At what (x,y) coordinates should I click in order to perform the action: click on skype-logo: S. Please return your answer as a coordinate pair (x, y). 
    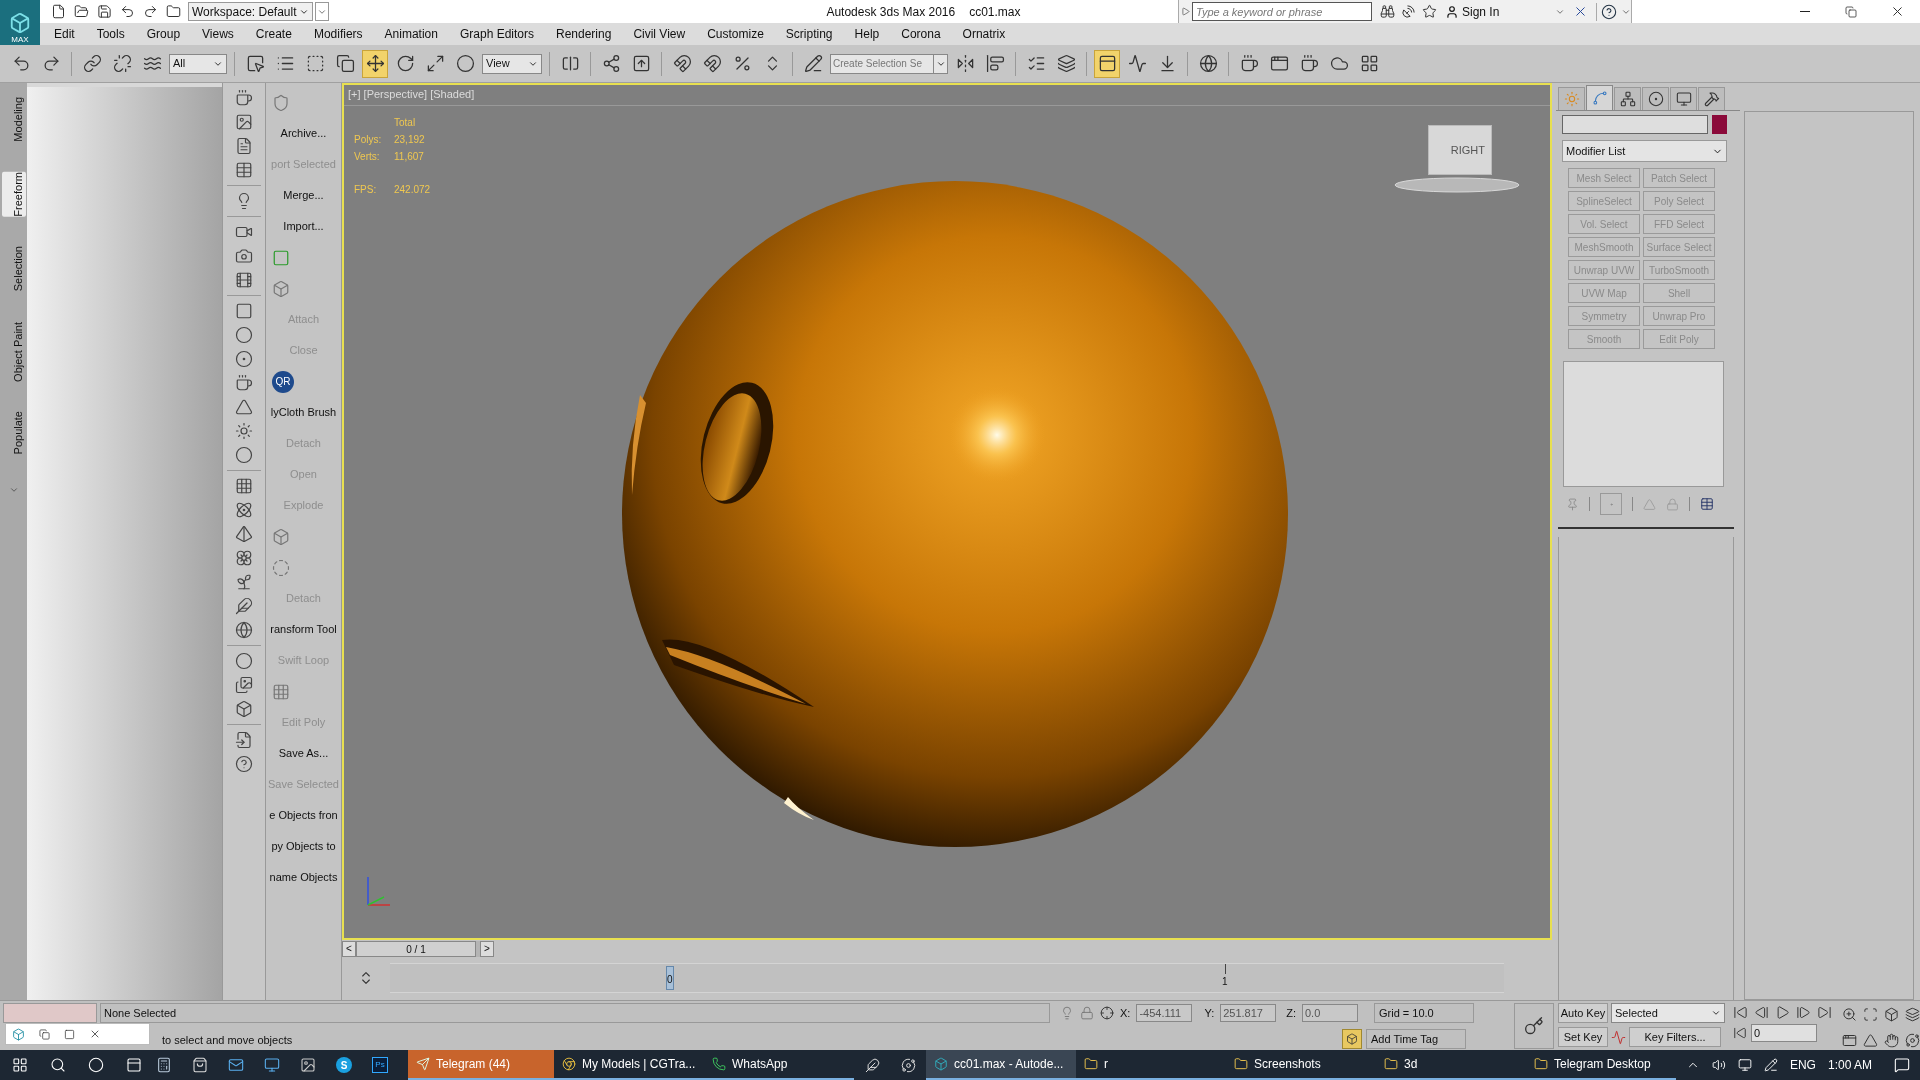
    Looking at the image, I should click on (344, 1065).